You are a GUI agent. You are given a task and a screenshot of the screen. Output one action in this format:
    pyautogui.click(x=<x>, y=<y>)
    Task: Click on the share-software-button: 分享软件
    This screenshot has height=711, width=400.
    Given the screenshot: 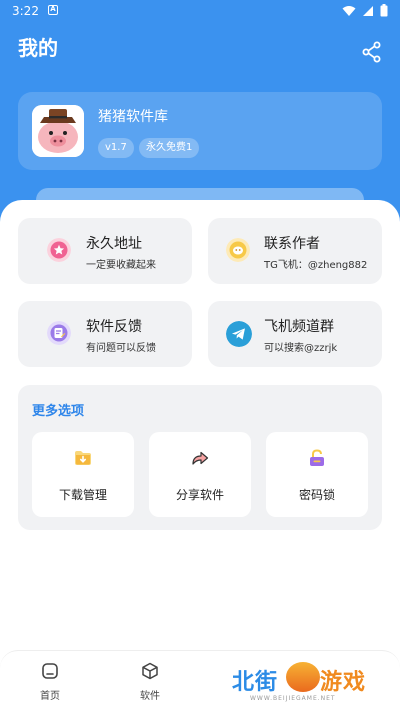 What is the action you would take?
    pyautogui.click(x=200, y=474)
    